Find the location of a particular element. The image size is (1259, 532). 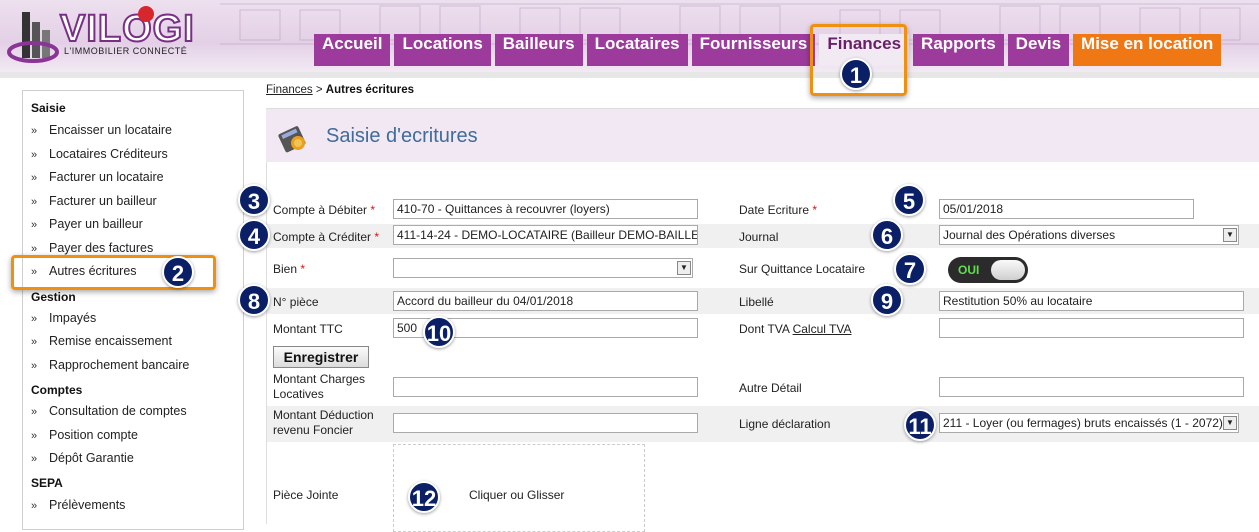

logo-icon is located at coordinates (33, 35).